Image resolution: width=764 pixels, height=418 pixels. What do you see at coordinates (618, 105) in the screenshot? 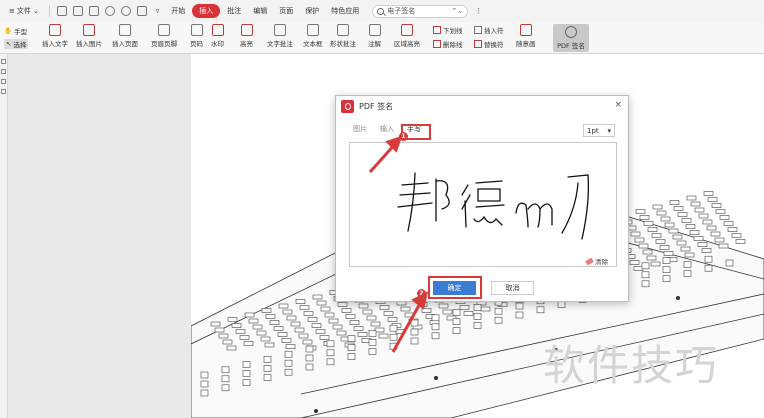
I see `close-icon: ×` at bounding box center [618, 105].